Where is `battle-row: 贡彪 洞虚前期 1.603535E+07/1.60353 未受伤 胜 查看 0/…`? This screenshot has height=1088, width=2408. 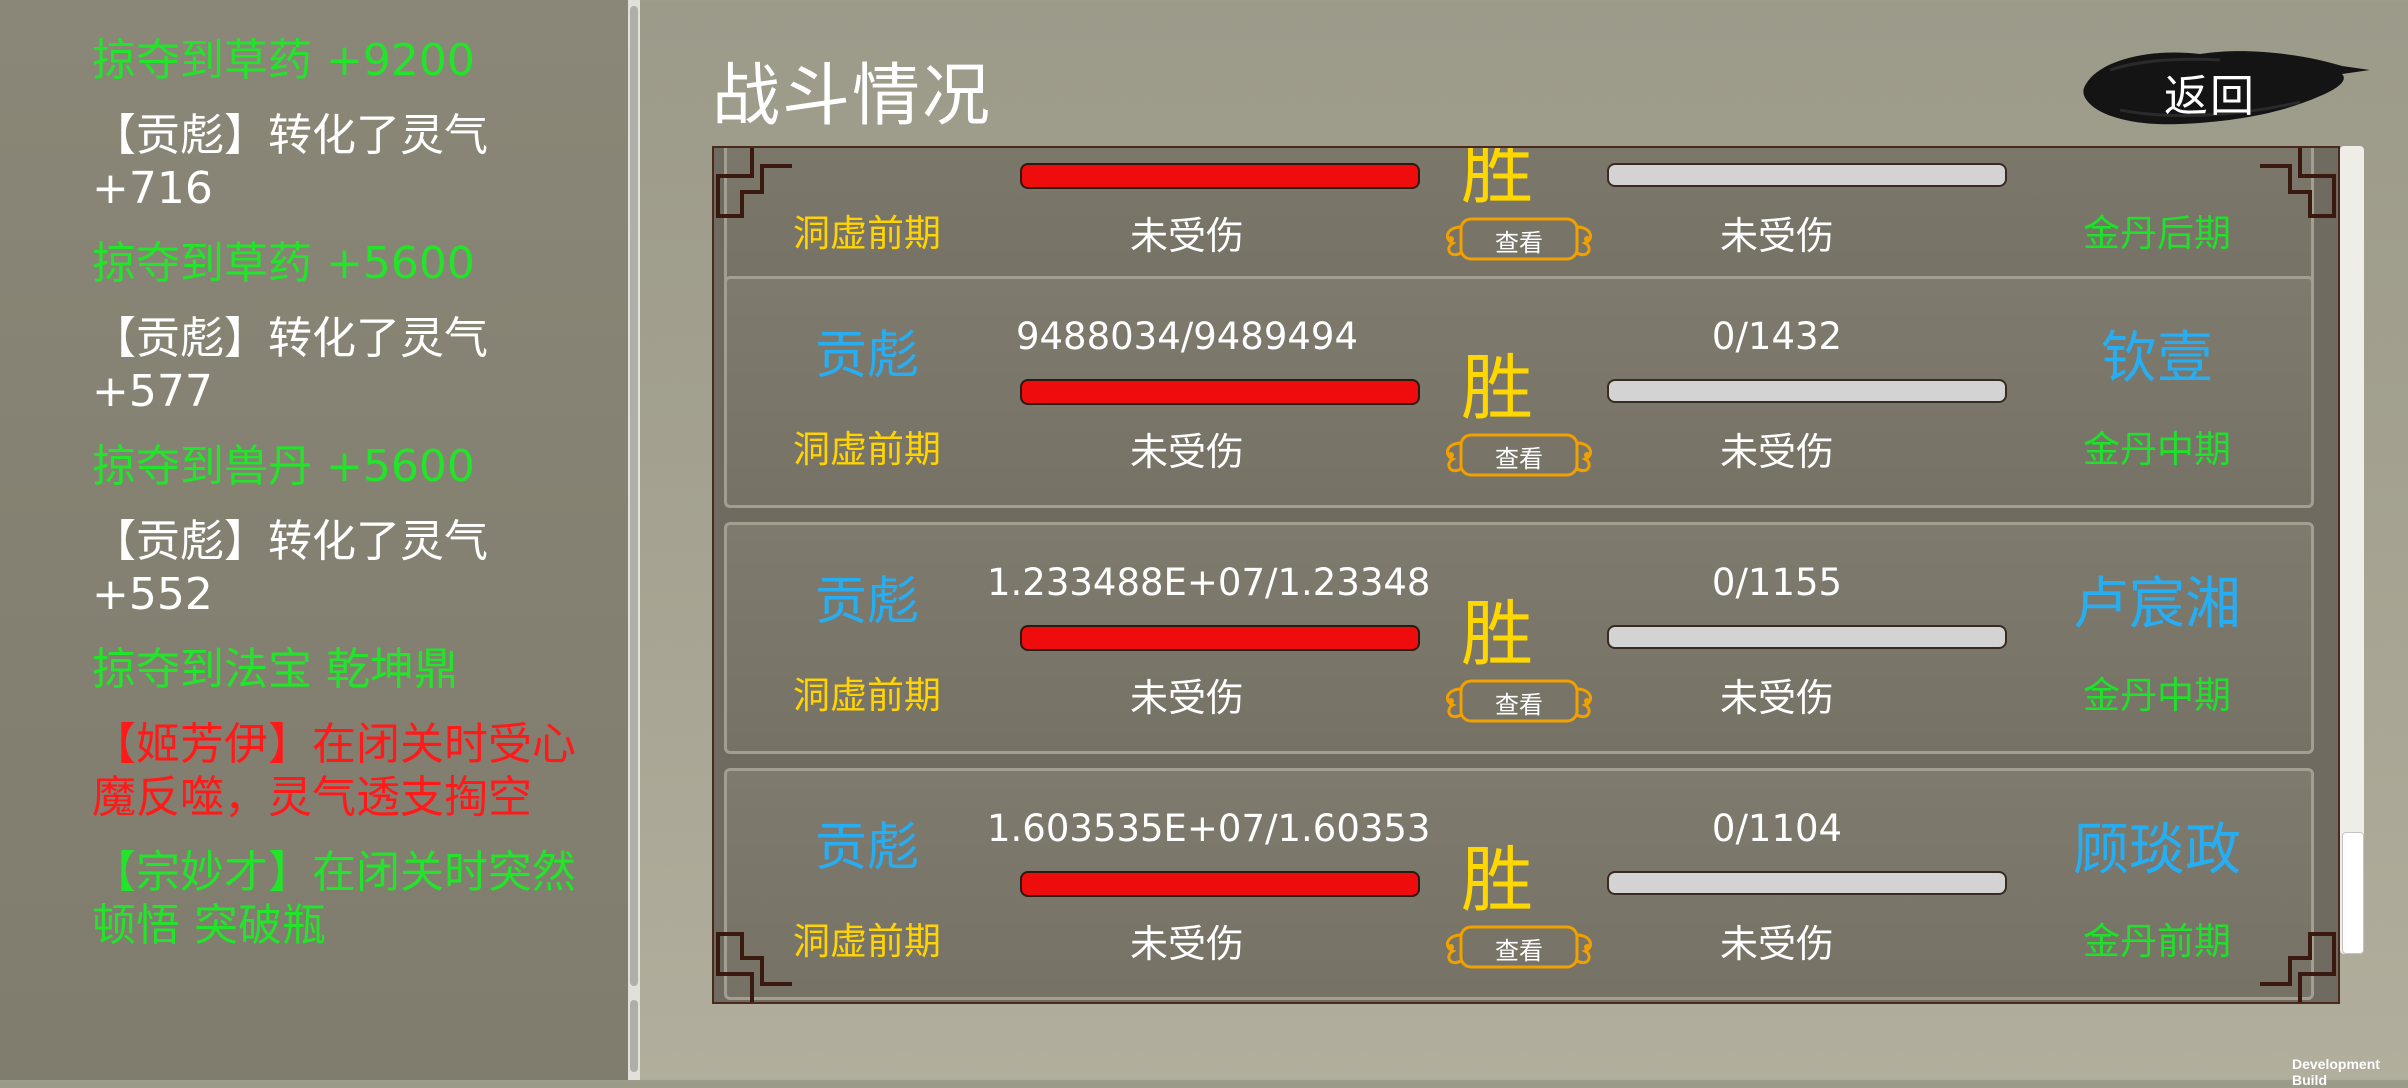 battle-row: 贡彪 洞虚前期 1.603535E+07/1.60353 未受伤 胜 查看 0/… is located at coordinates (1519, 884).